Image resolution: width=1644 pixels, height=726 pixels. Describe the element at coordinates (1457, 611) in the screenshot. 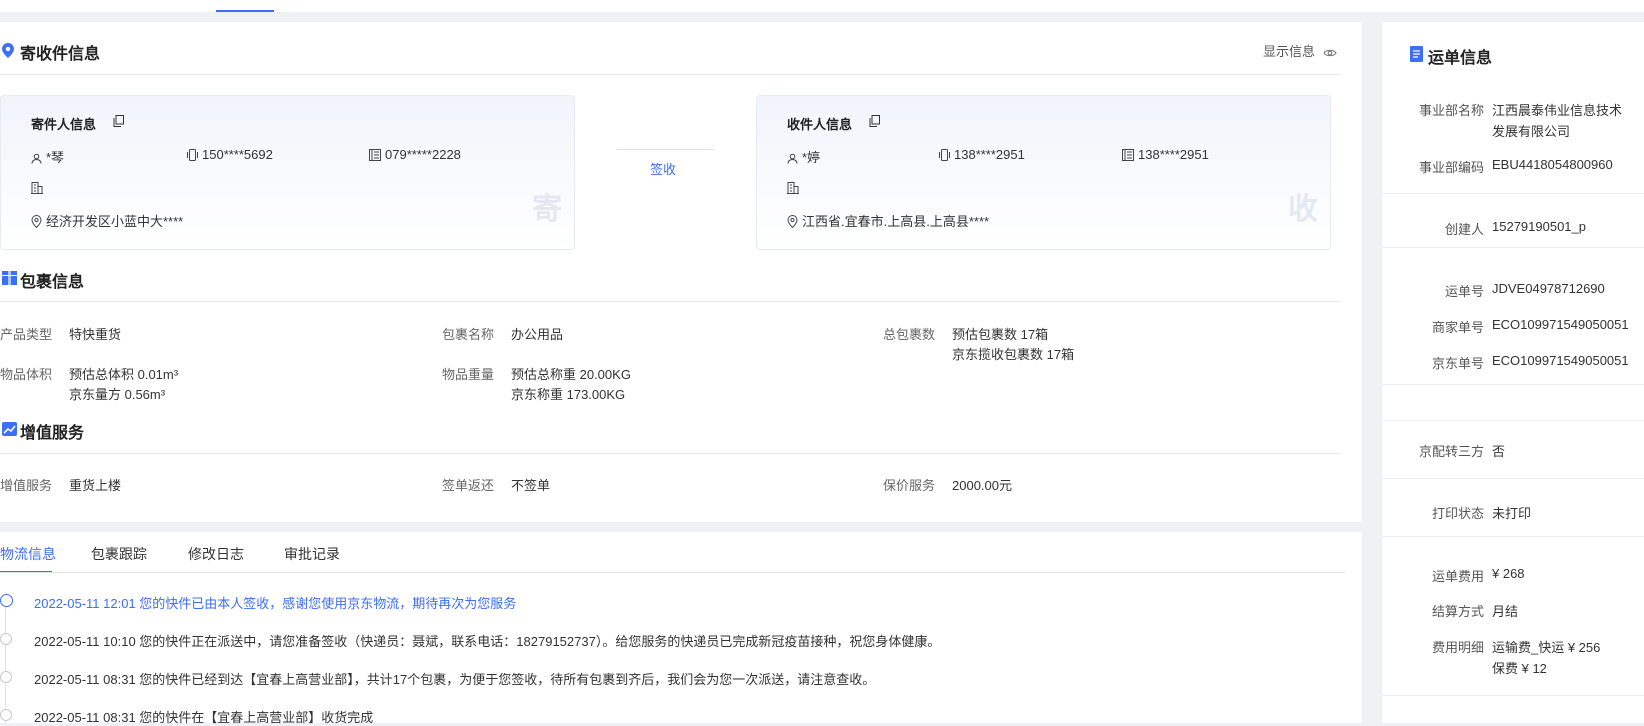

I see `waybill-label: 结算方式` at that location.